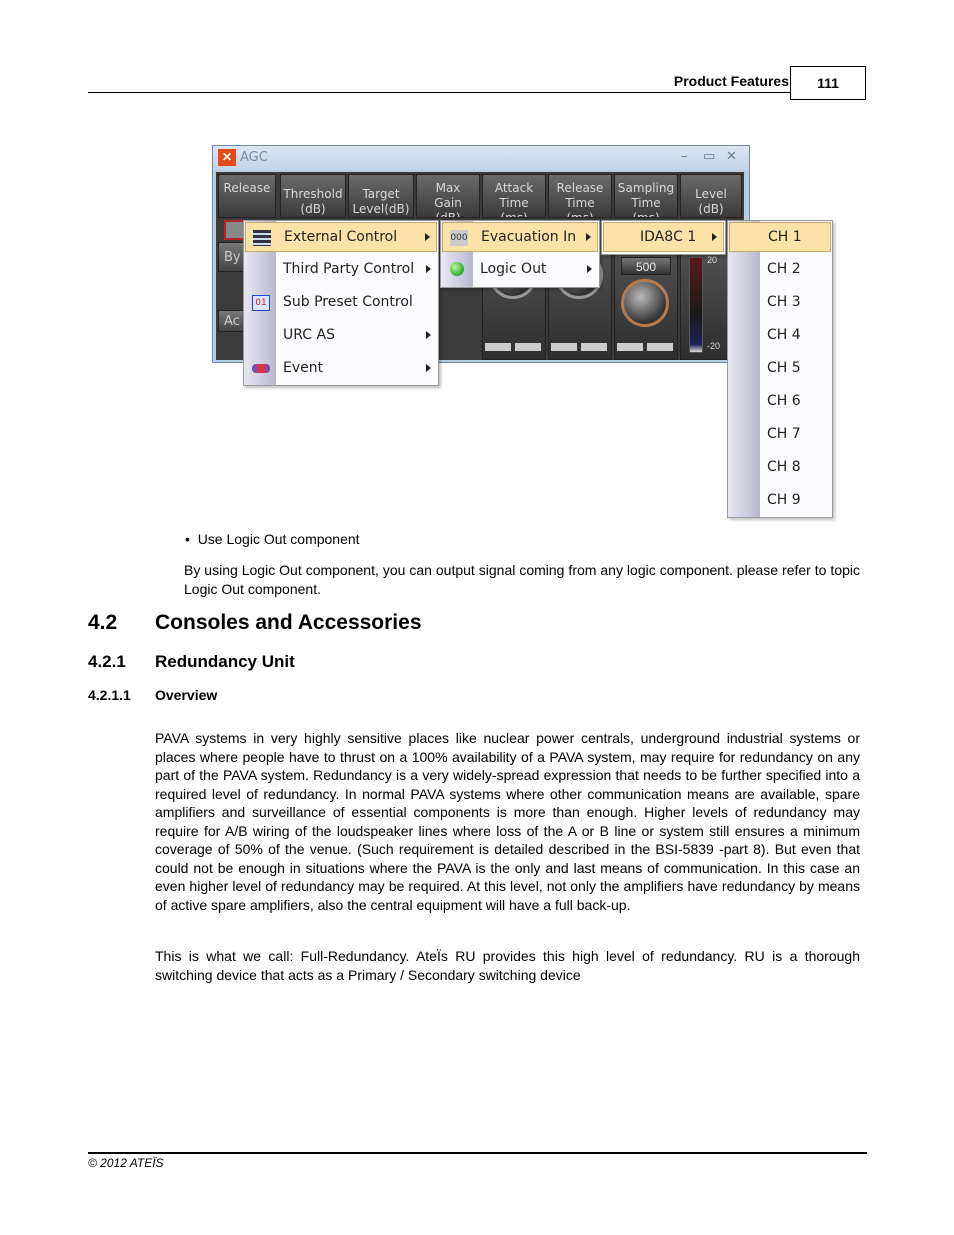 This screenshot has height=1235, width=954. What do you see at coordinates (646, 347) in the screenshot?
I see `sampling-time-buttons` at bounding box center [646, 347].